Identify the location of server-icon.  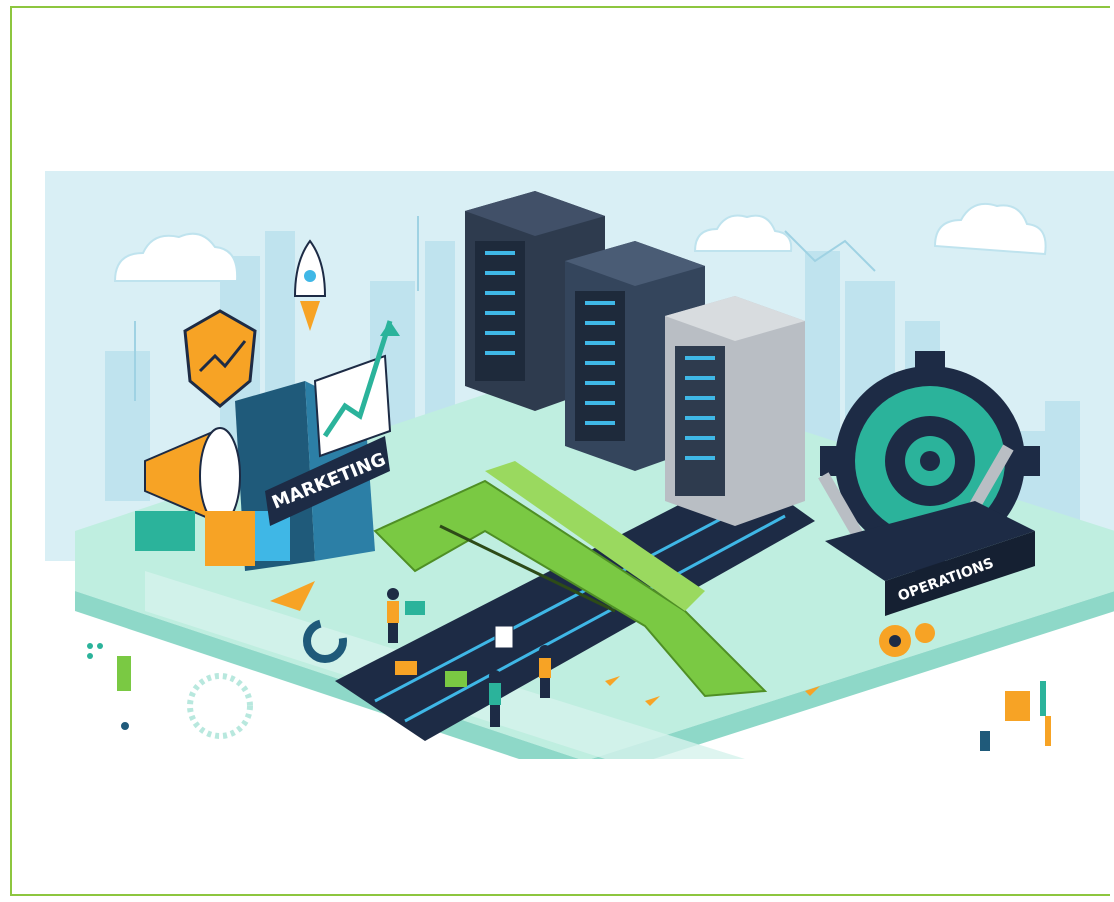
(735, 411).